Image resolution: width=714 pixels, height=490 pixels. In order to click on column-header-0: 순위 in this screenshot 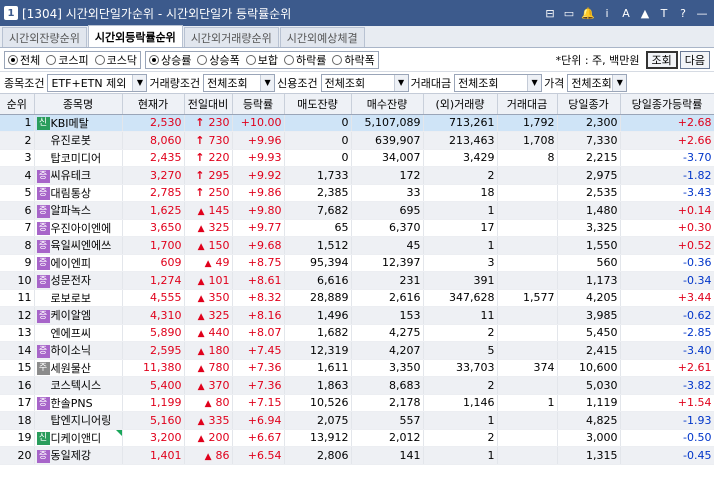, I will do `click(17, 104)`.